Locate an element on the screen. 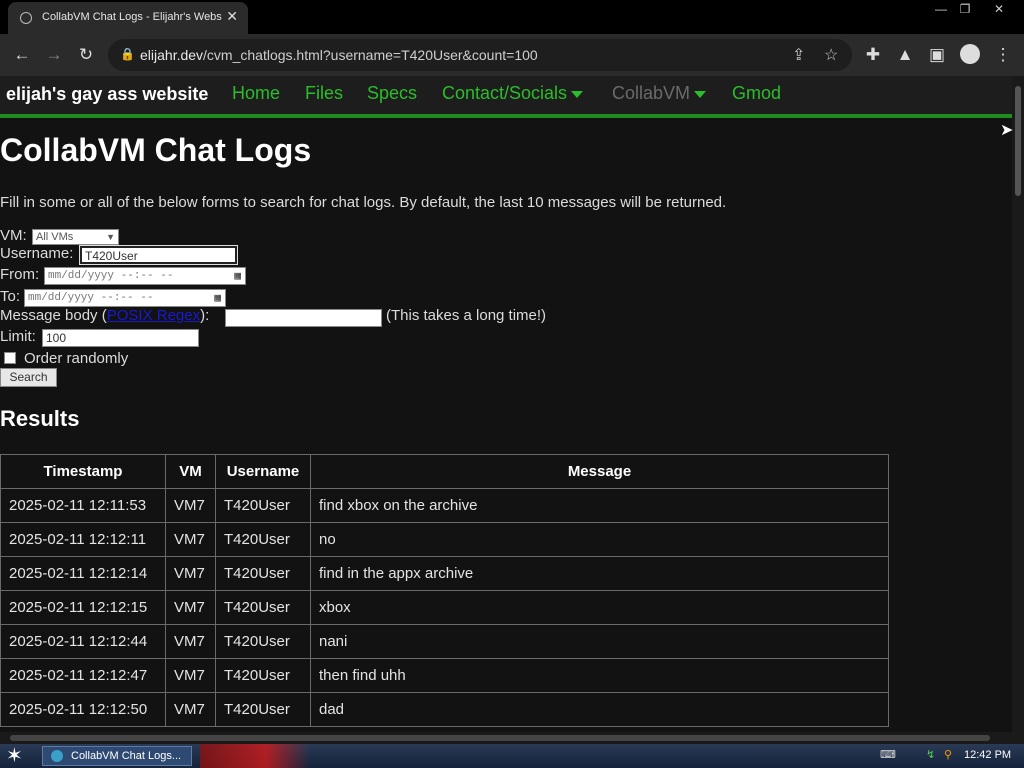  bookmark-star-icon: ☆ is located at coordinates (831, 55).